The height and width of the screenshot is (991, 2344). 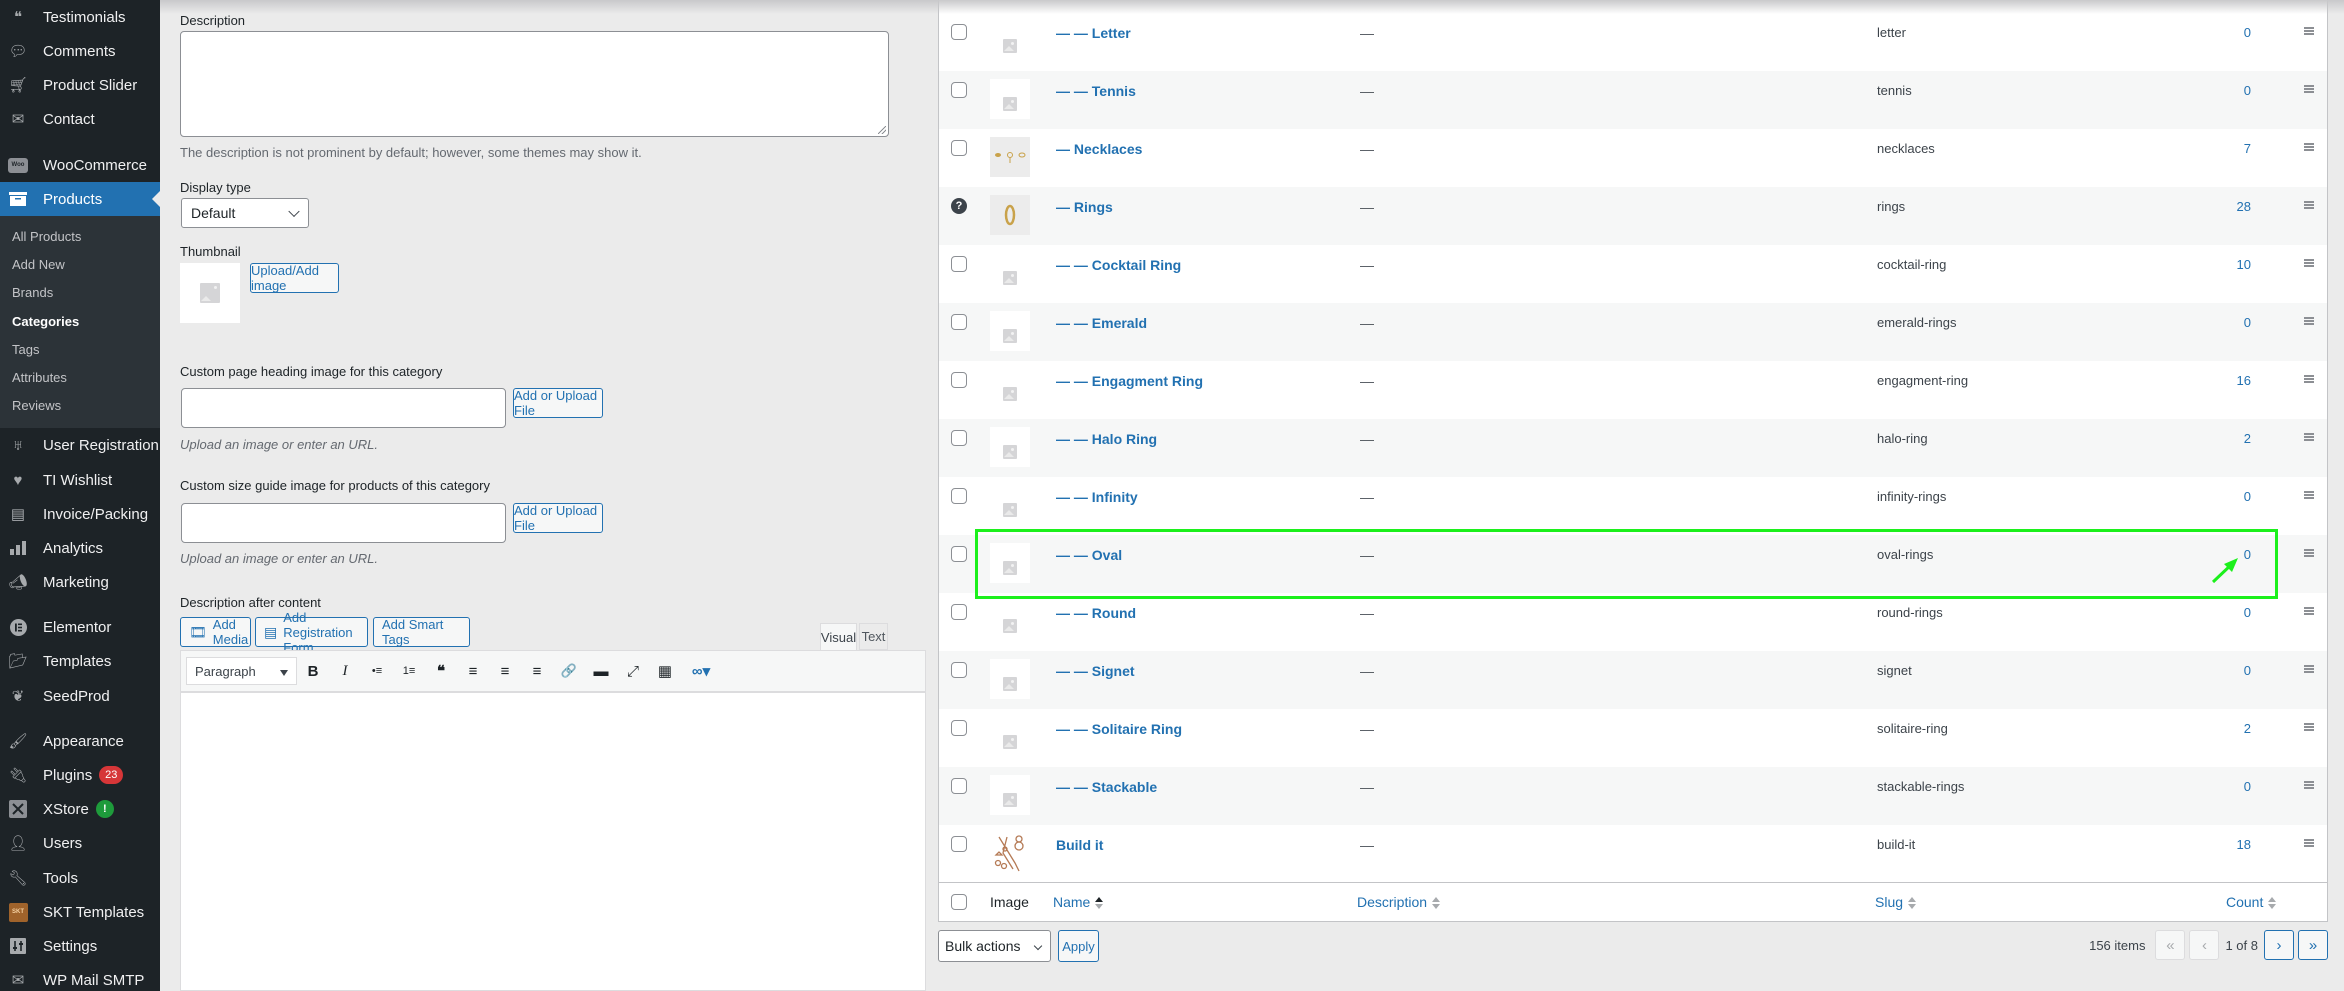 What do you see at coordinates (80, 741) in the screenshot?
I see `sidebar-item-appearance: 🖌︎ Appearance` at bounding box center [80, 741].